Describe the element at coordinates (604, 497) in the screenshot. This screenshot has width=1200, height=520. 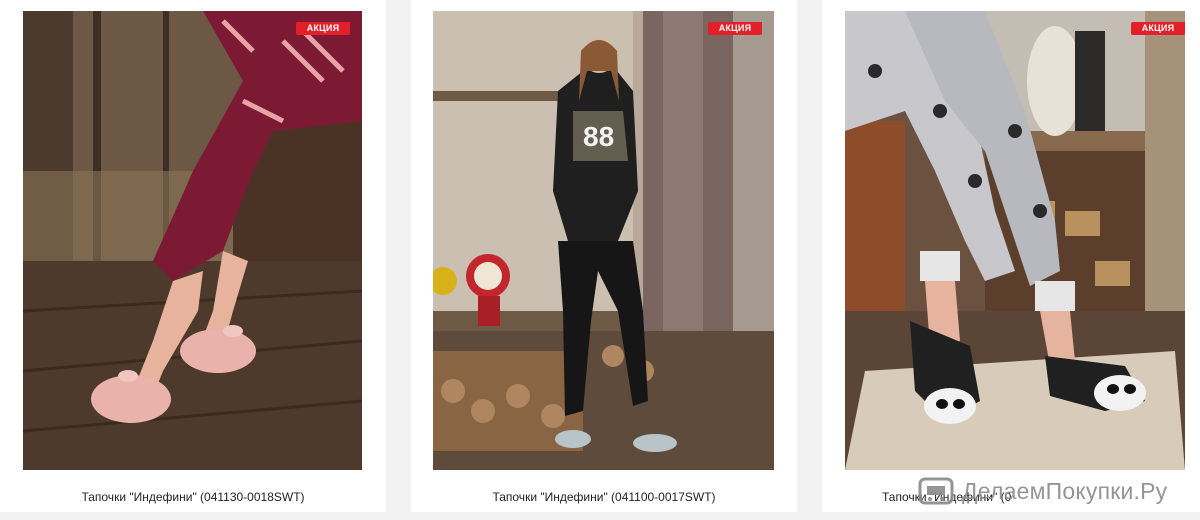
I see `product-title: Тапочки "Индефини" (041100-0017SWT)` at that location.